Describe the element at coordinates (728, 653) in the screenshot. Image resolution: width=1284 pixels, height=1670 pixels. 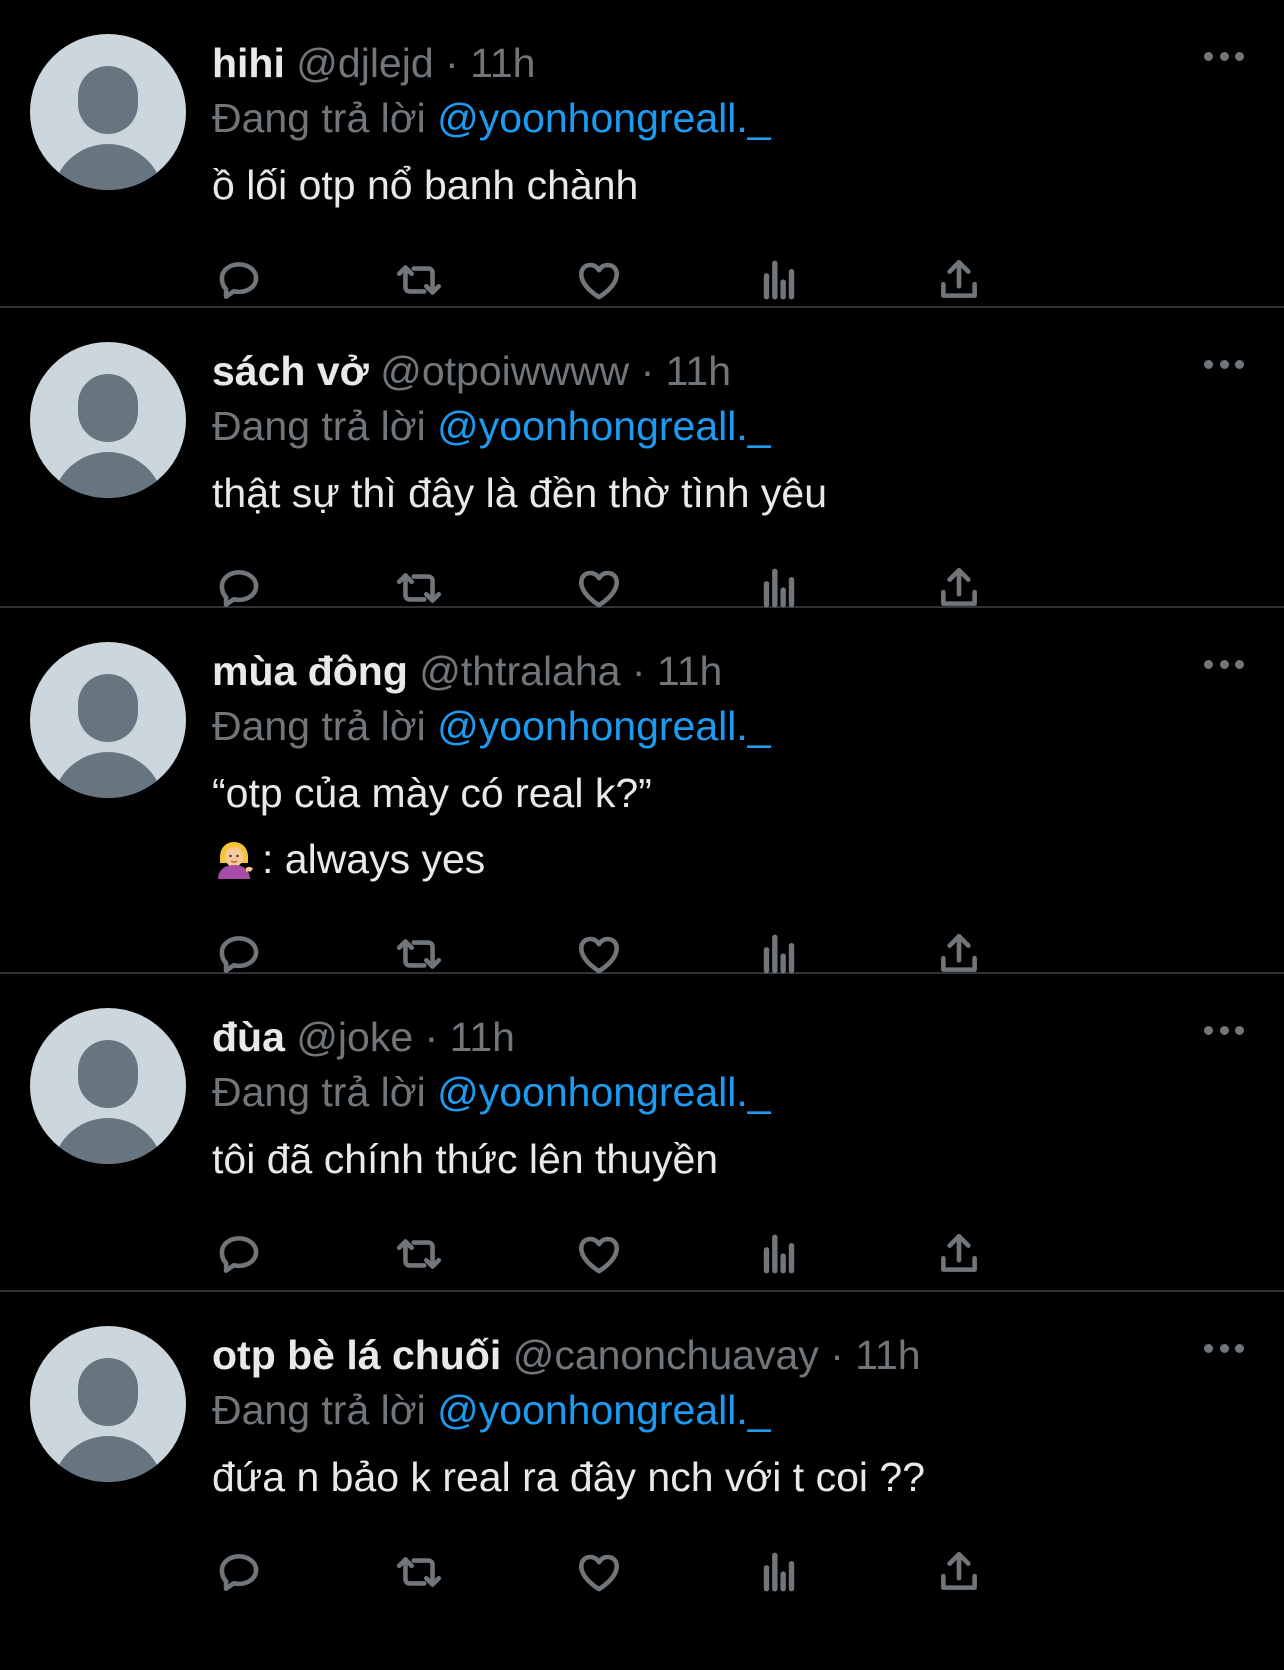
I see `tweet-header: mùa đông @thtralaha · 11h` at that location.